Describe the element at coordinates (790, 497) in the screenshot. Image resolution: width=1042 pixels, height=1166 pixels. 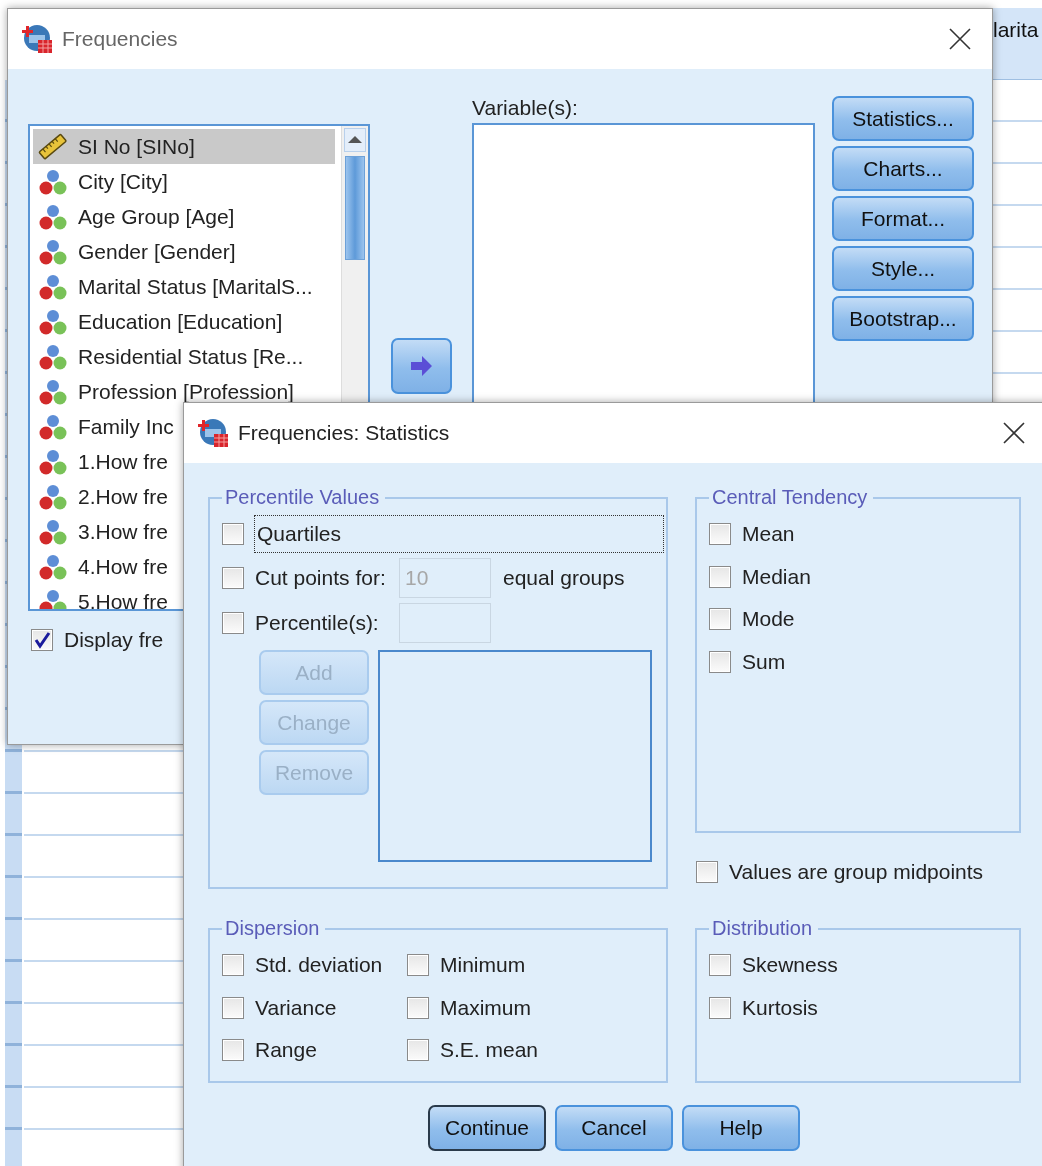
I see `group-title: Central Tendency` at that location.